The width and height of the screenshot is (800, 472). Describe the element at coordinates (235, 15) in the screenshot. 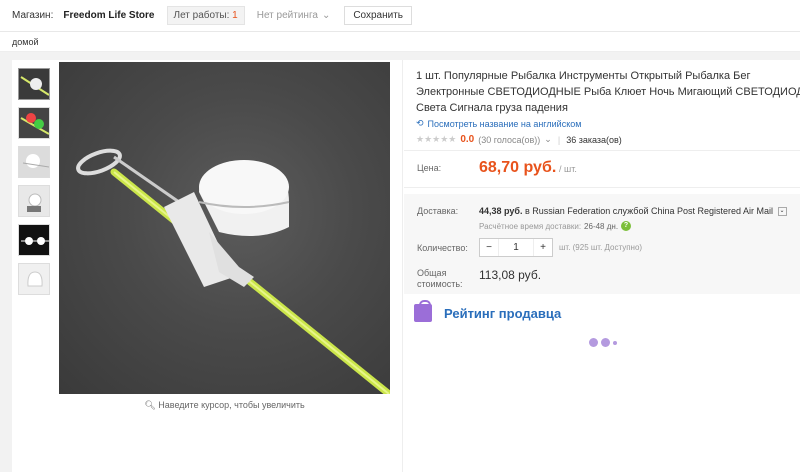

I see `years-value: 1` at that location.